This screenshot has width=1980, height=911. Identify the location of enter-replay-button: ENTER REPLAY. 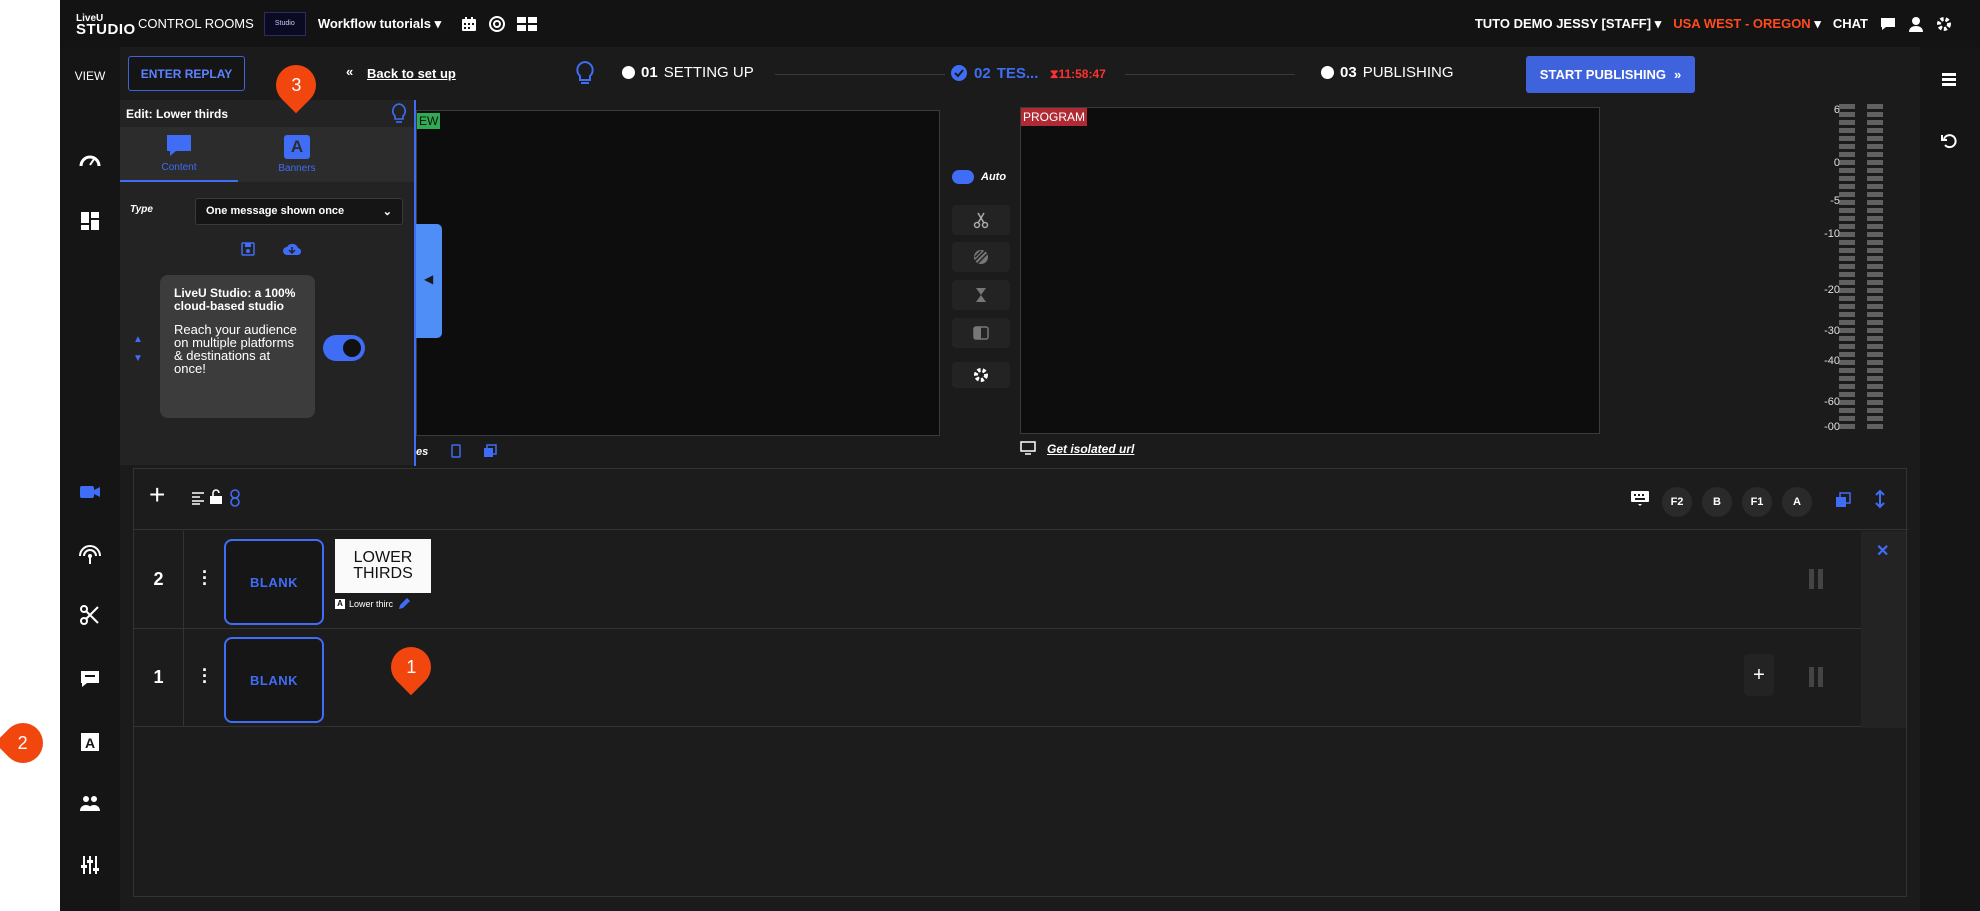
(186, 73).